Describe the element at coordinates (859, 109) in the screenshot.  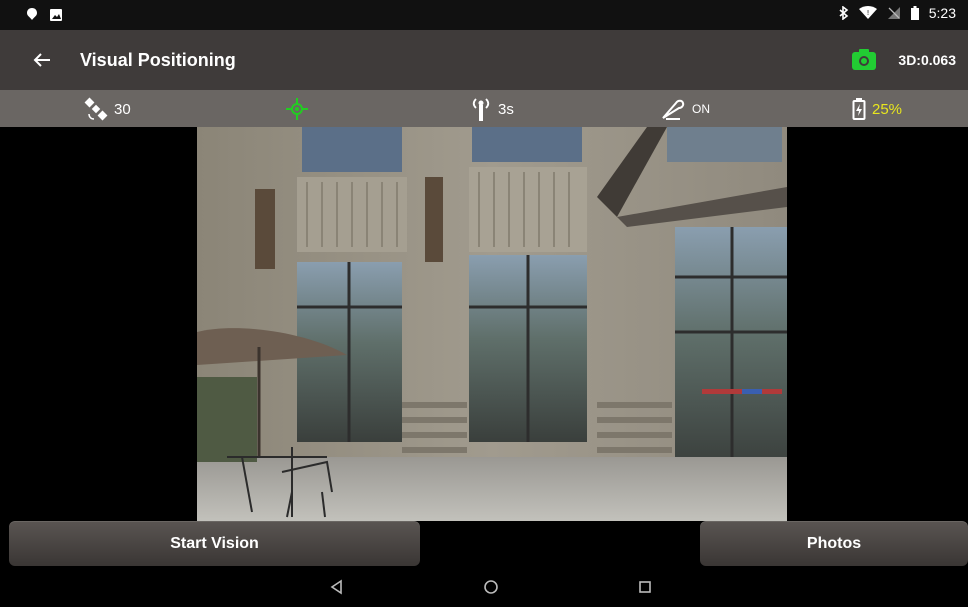
I see `charging-battery-icon` at that location.